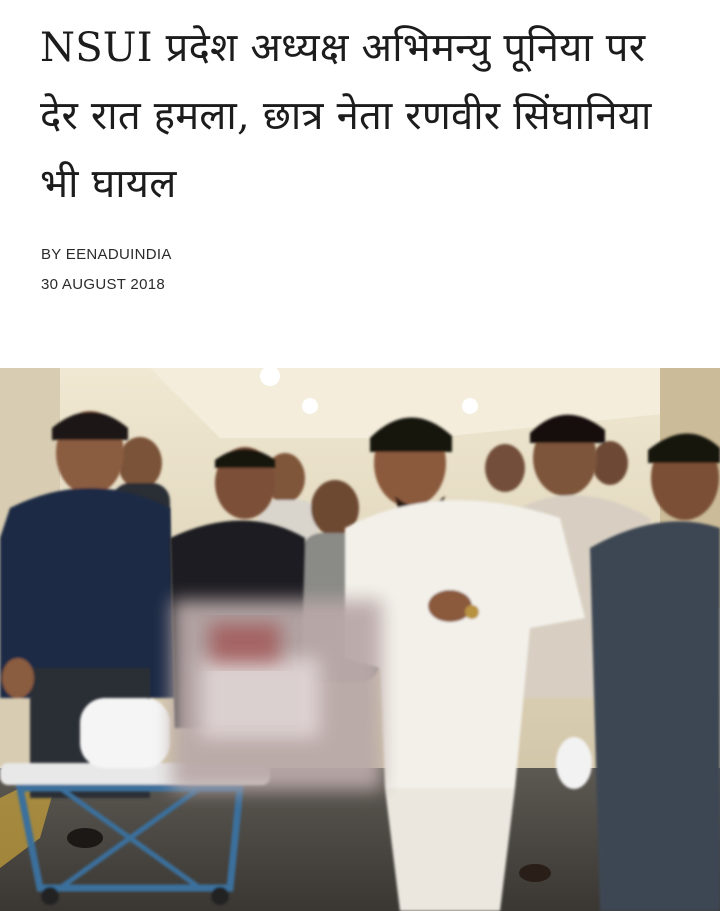 The height and width of the screenshot is (911, 720). What do you see at coordinates (103, 284) in the screenshot?
I see `article-date: 30 AUGUST 2018` at bounding box center [103, 284].